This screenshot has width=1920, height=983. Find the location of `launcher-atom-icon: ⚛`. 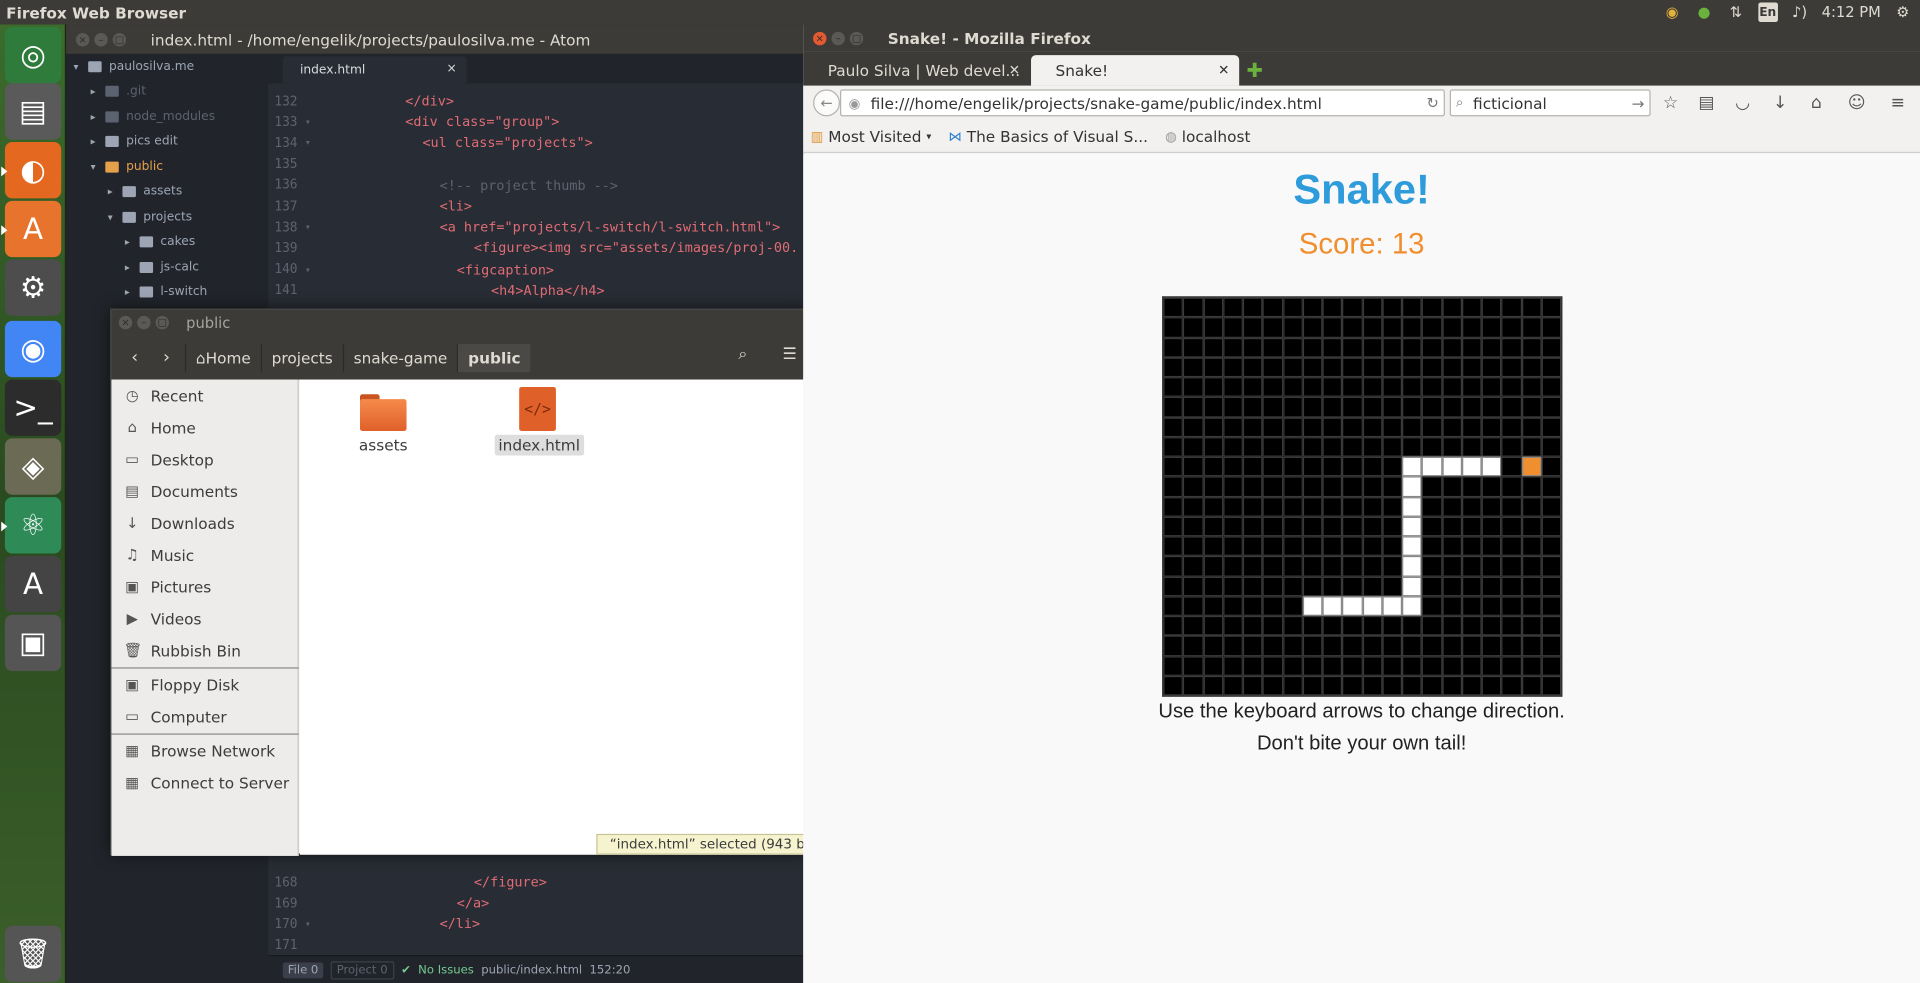

launcher-atom-icon: ⚛ is located at coordinates (31, 525).